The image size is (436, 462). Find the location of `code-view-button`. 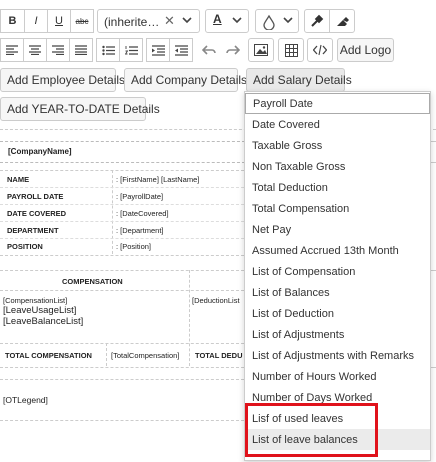

code-view-button is located at coordinates (320, 50).